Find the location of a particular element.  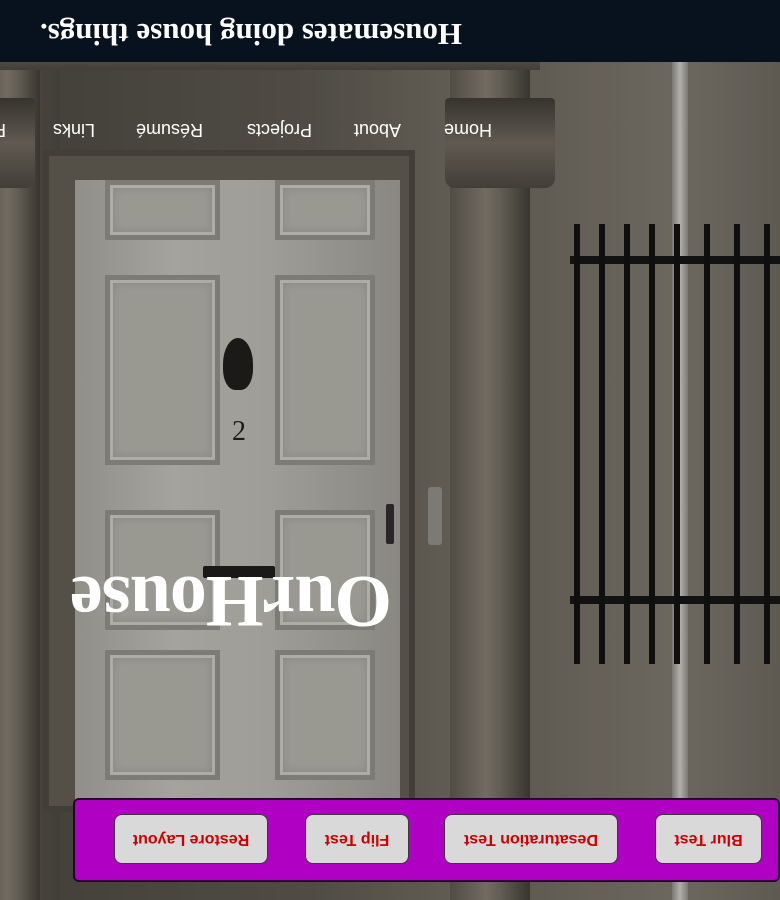

nav-item-about: About is located at coordinates (377, 129).